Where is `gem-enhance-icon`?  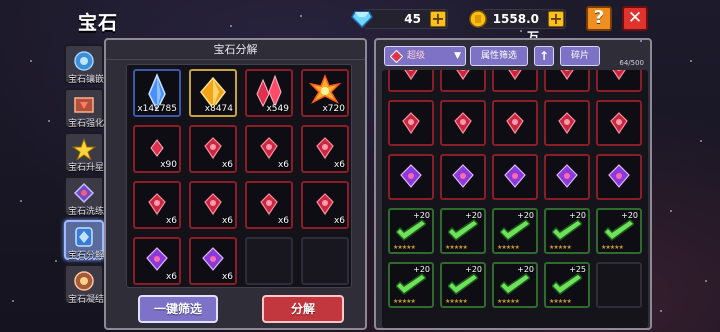
gem-enhance-icon is located at coordinates (84, 105).